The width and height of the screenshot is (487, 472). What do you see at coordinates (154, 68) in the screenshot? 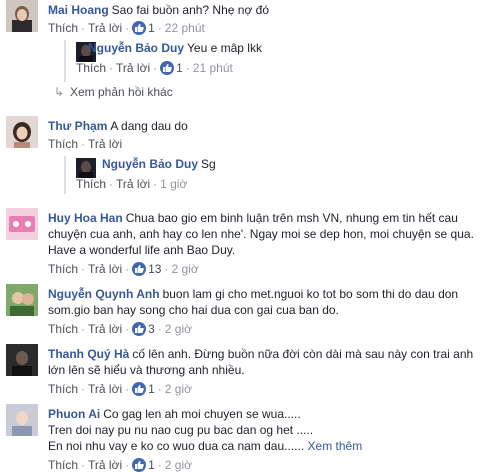
I see `comment-actions: Thích · Trả lời · 1 · 21 phút` at bounding box center [154, 68].